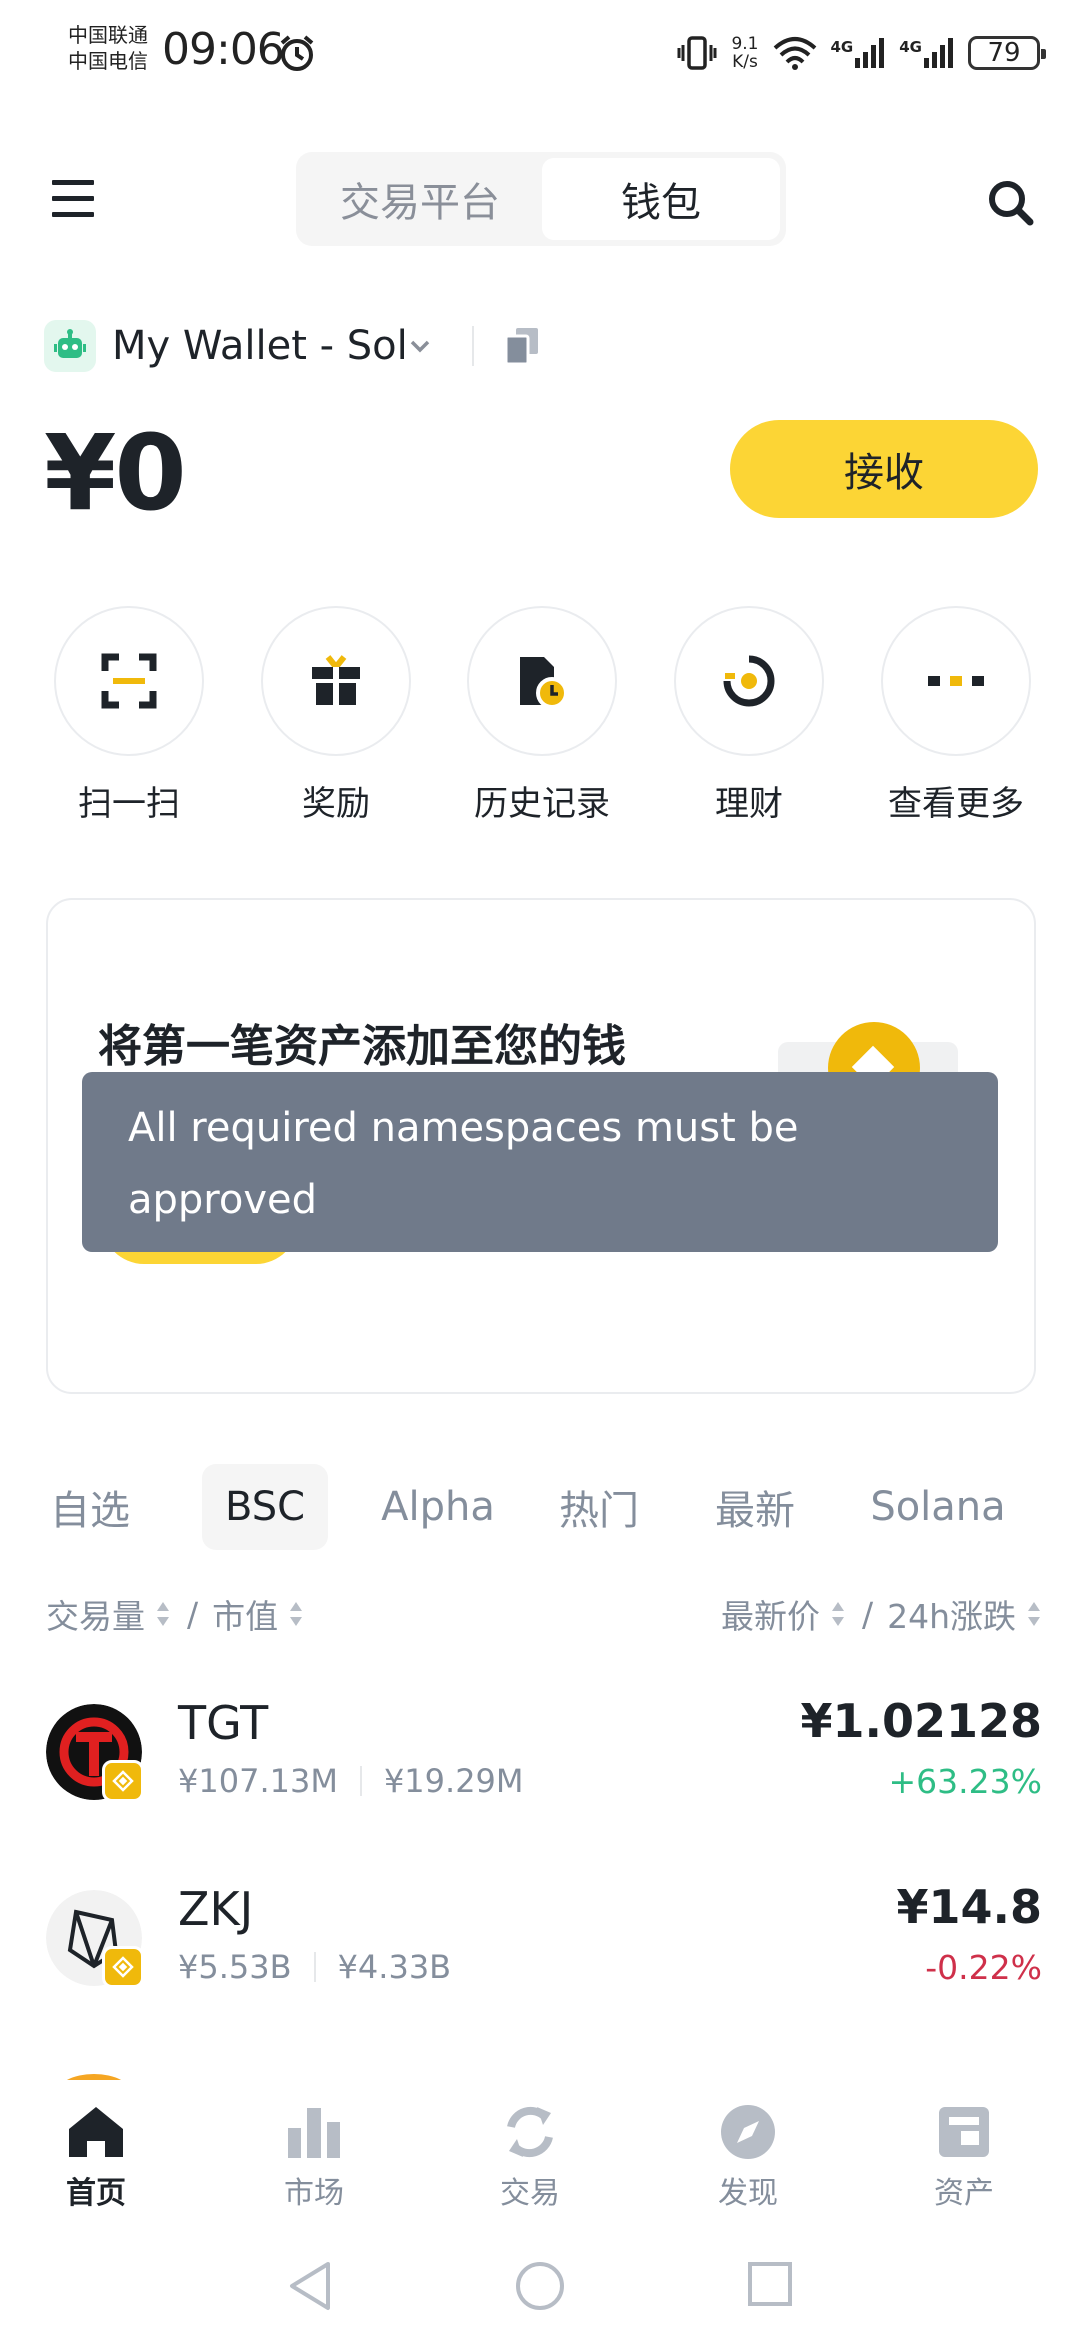 The width and height of the screenshot is (1080, 2340). I want to click on wallet-balance: ¥0, so click(115, 473).